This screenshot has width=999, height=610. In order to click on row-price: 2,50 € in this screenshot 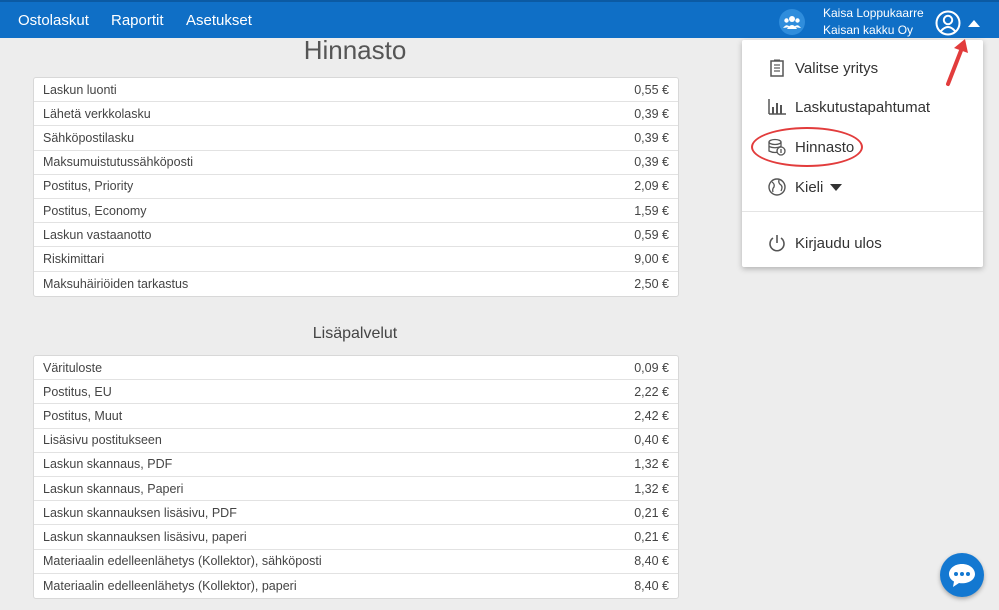, I will do `click(651, 283)`.